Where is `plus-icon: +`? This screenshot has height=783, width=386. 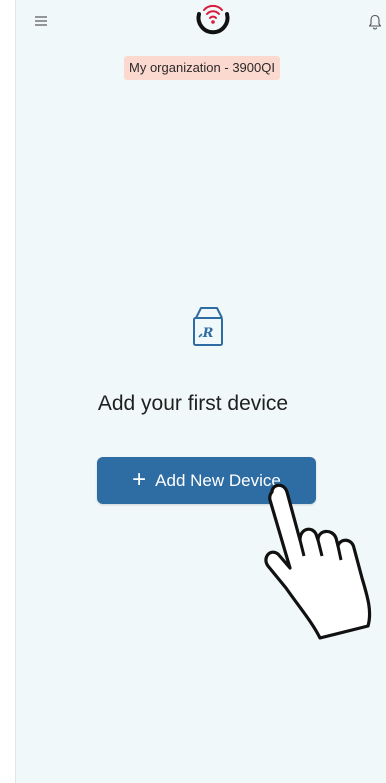
plus-icon: + is located at coordinates (139, 479).